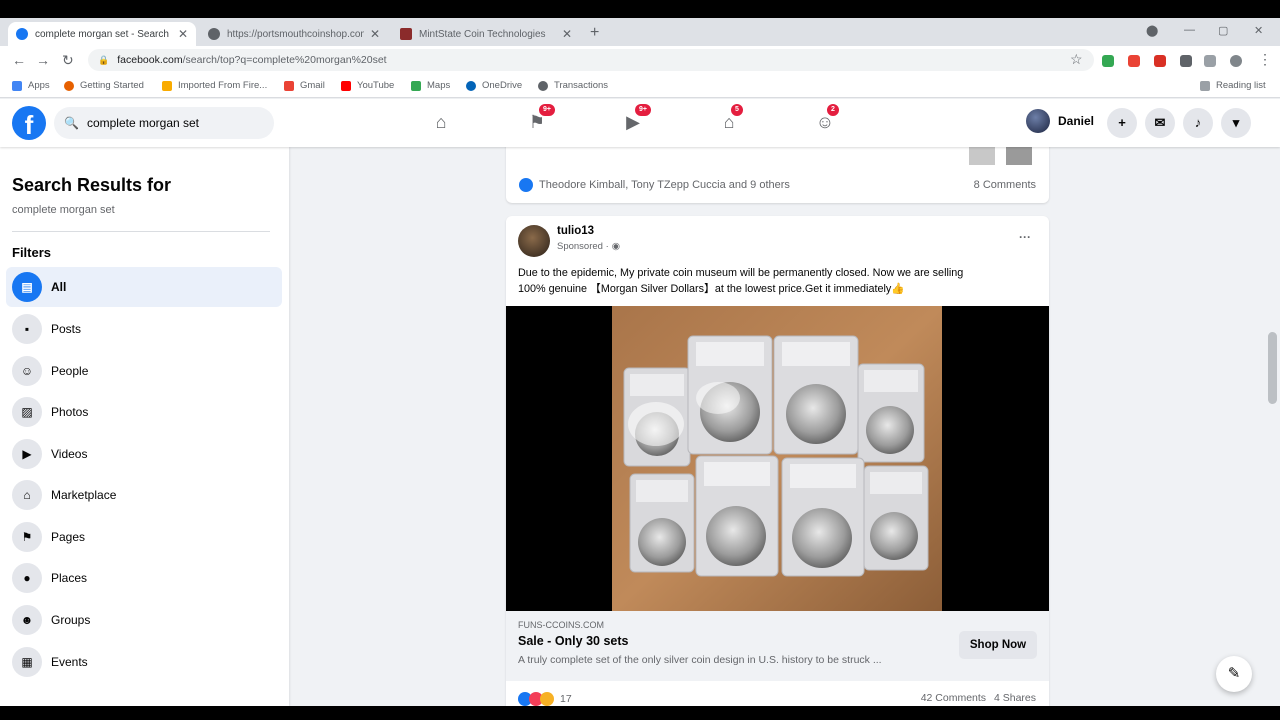  Describe the element at coordinates (92, 185) in the screenshot. I see `page-title: Search Results for` at that location.